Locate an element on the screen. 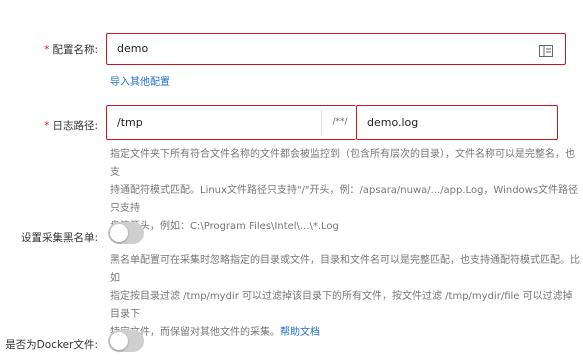 Image resolution: width=583 pixels, height=364 pixels. blacklist-toggle is located at coordinates (126, 233).